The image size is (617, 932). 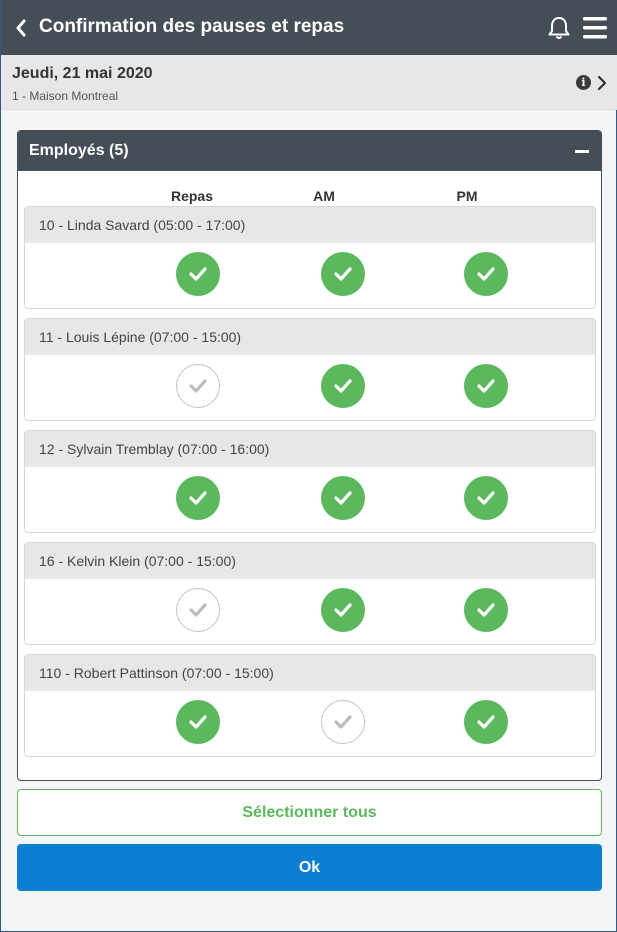 What do you see at coordinates (310, 705) in the screenshot?
I see `employee-row: 110 - Robert Pattinson (07:00 - 15:00)` at bounding box center [310, 705].